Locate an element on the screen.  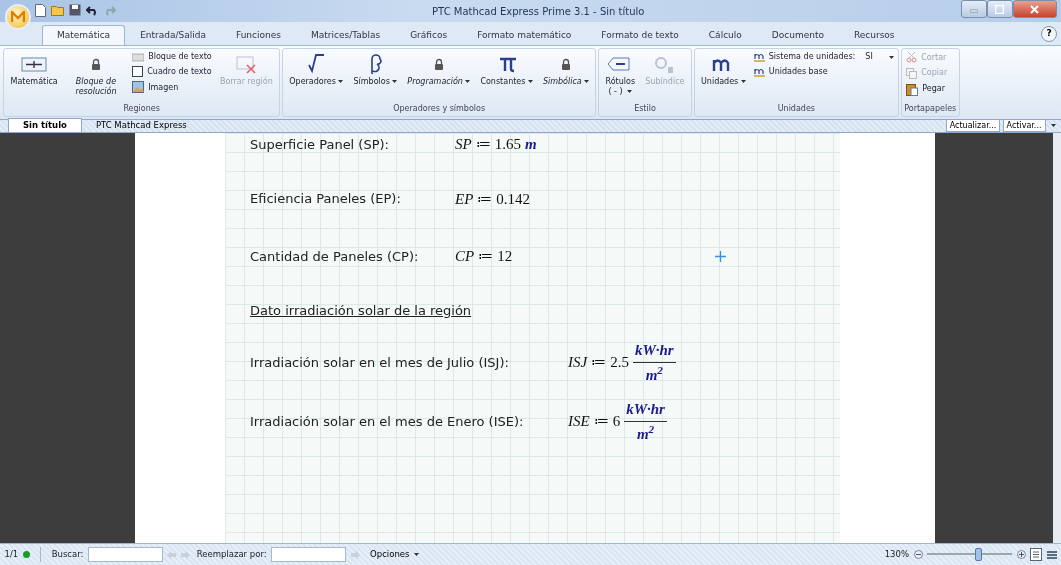
zoom-slider is located at coordinates (969, 554).